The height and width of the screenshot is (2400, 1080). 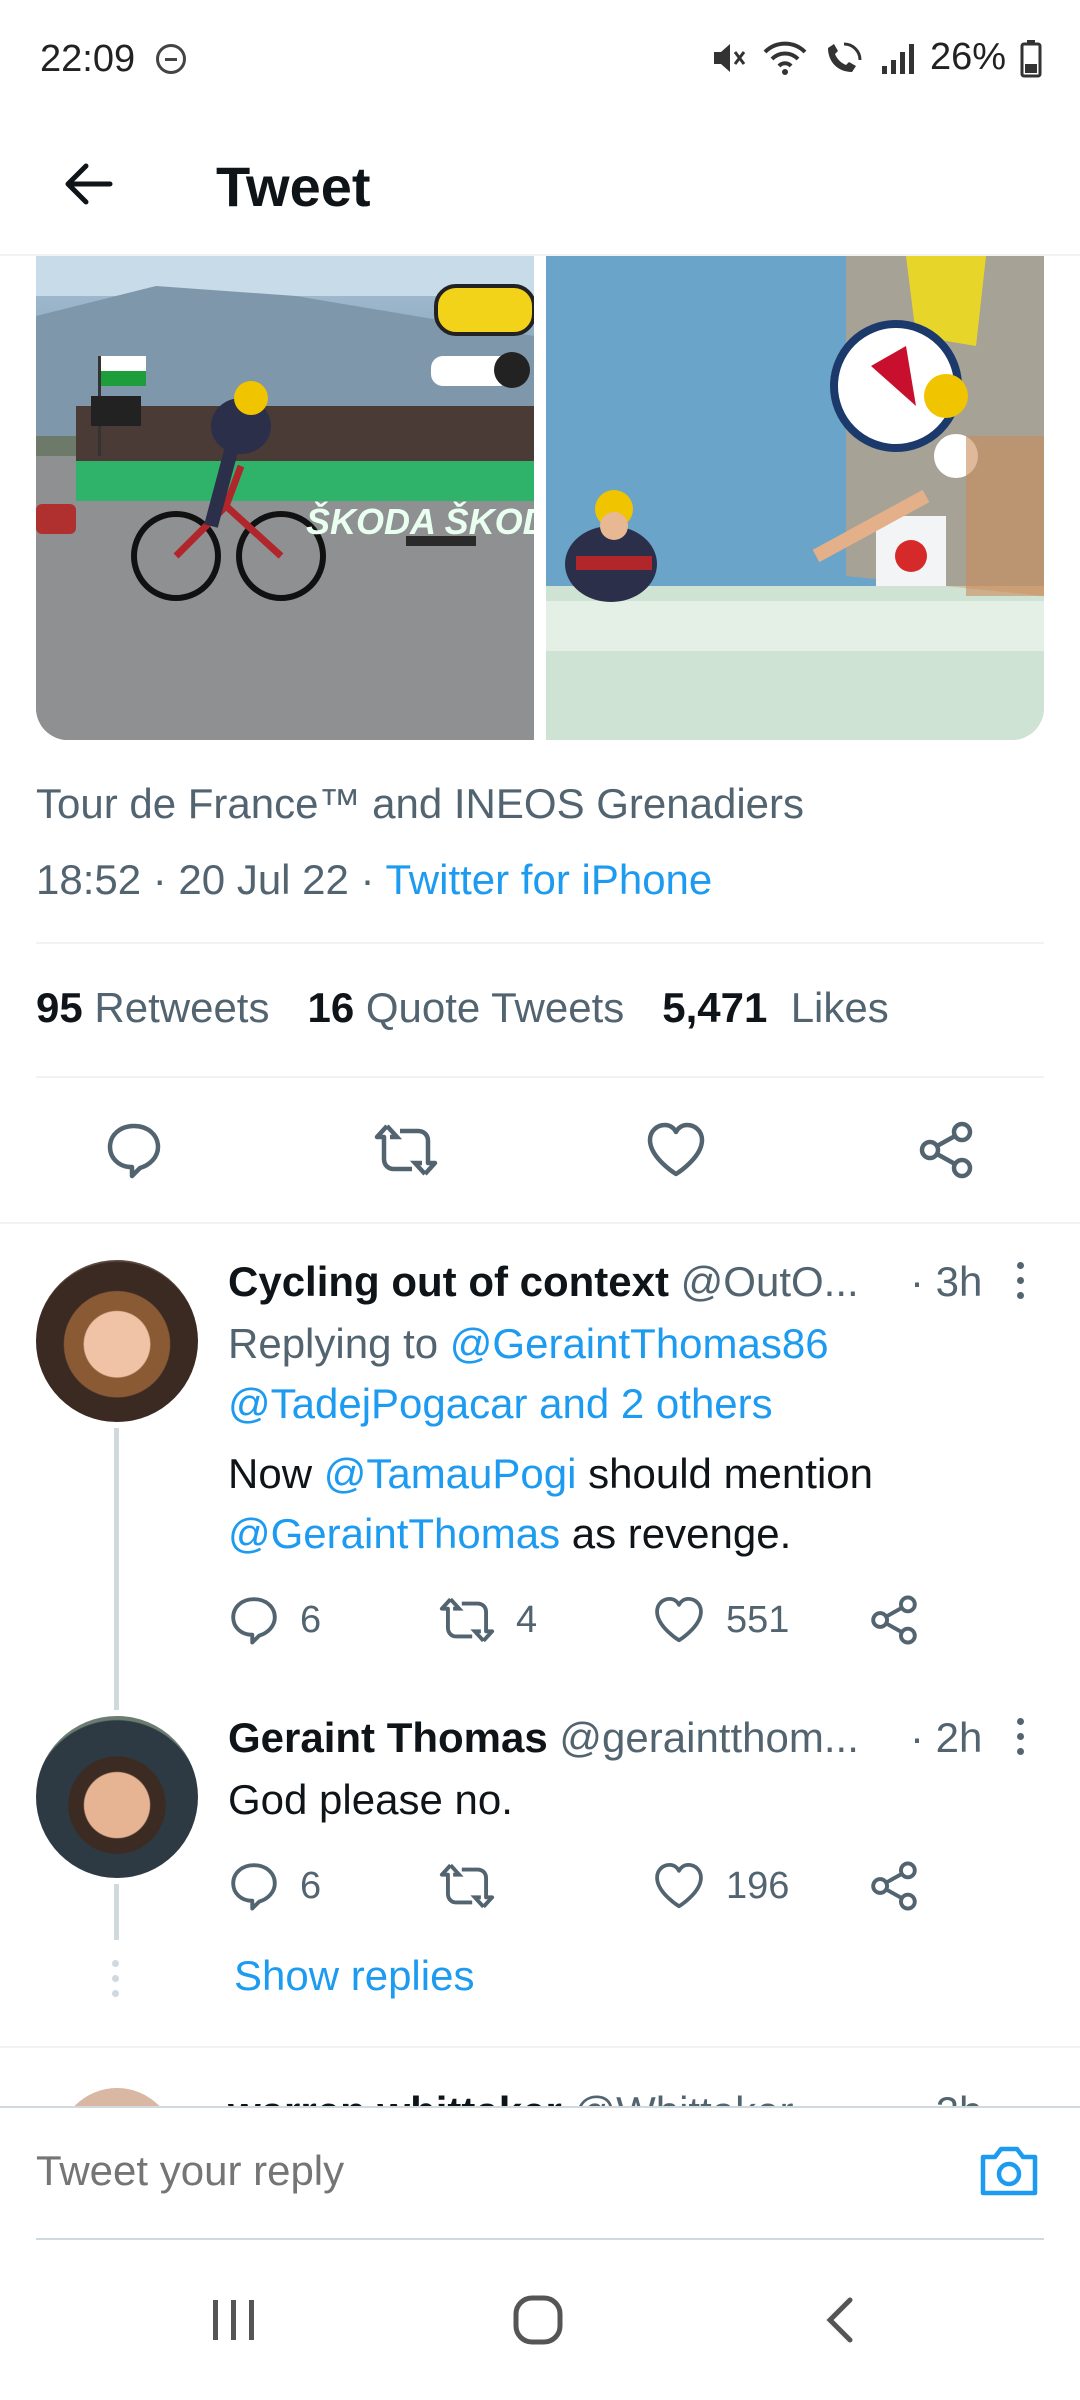 I want to click on mention-link: @TamauPogi, so click(x=450, y=1473).